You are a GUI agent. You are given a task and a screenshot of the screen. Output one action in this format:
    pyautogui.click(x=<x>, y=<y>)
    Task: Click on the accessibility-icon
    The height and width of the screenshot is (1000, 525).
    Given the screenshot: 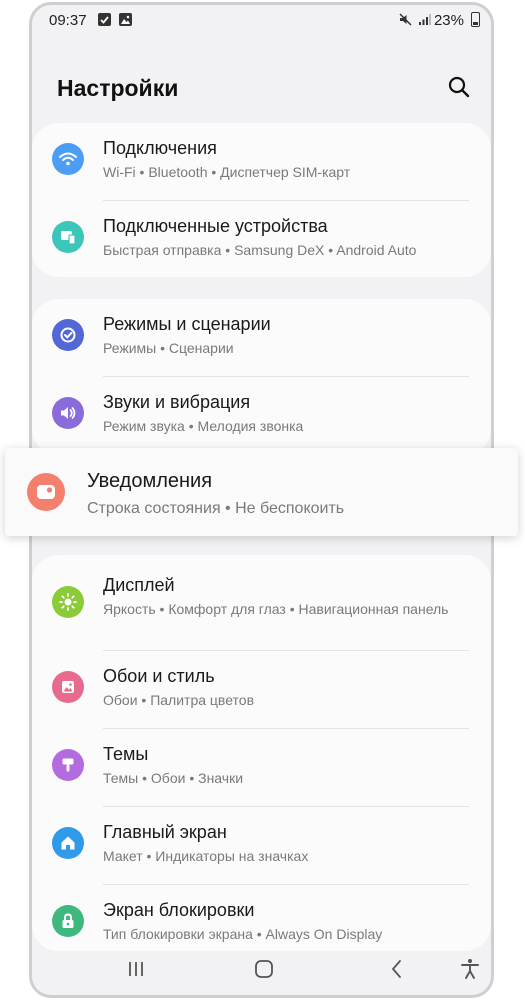 What is the action you would take?
    pyautogui.click(x=470, y=969)
    